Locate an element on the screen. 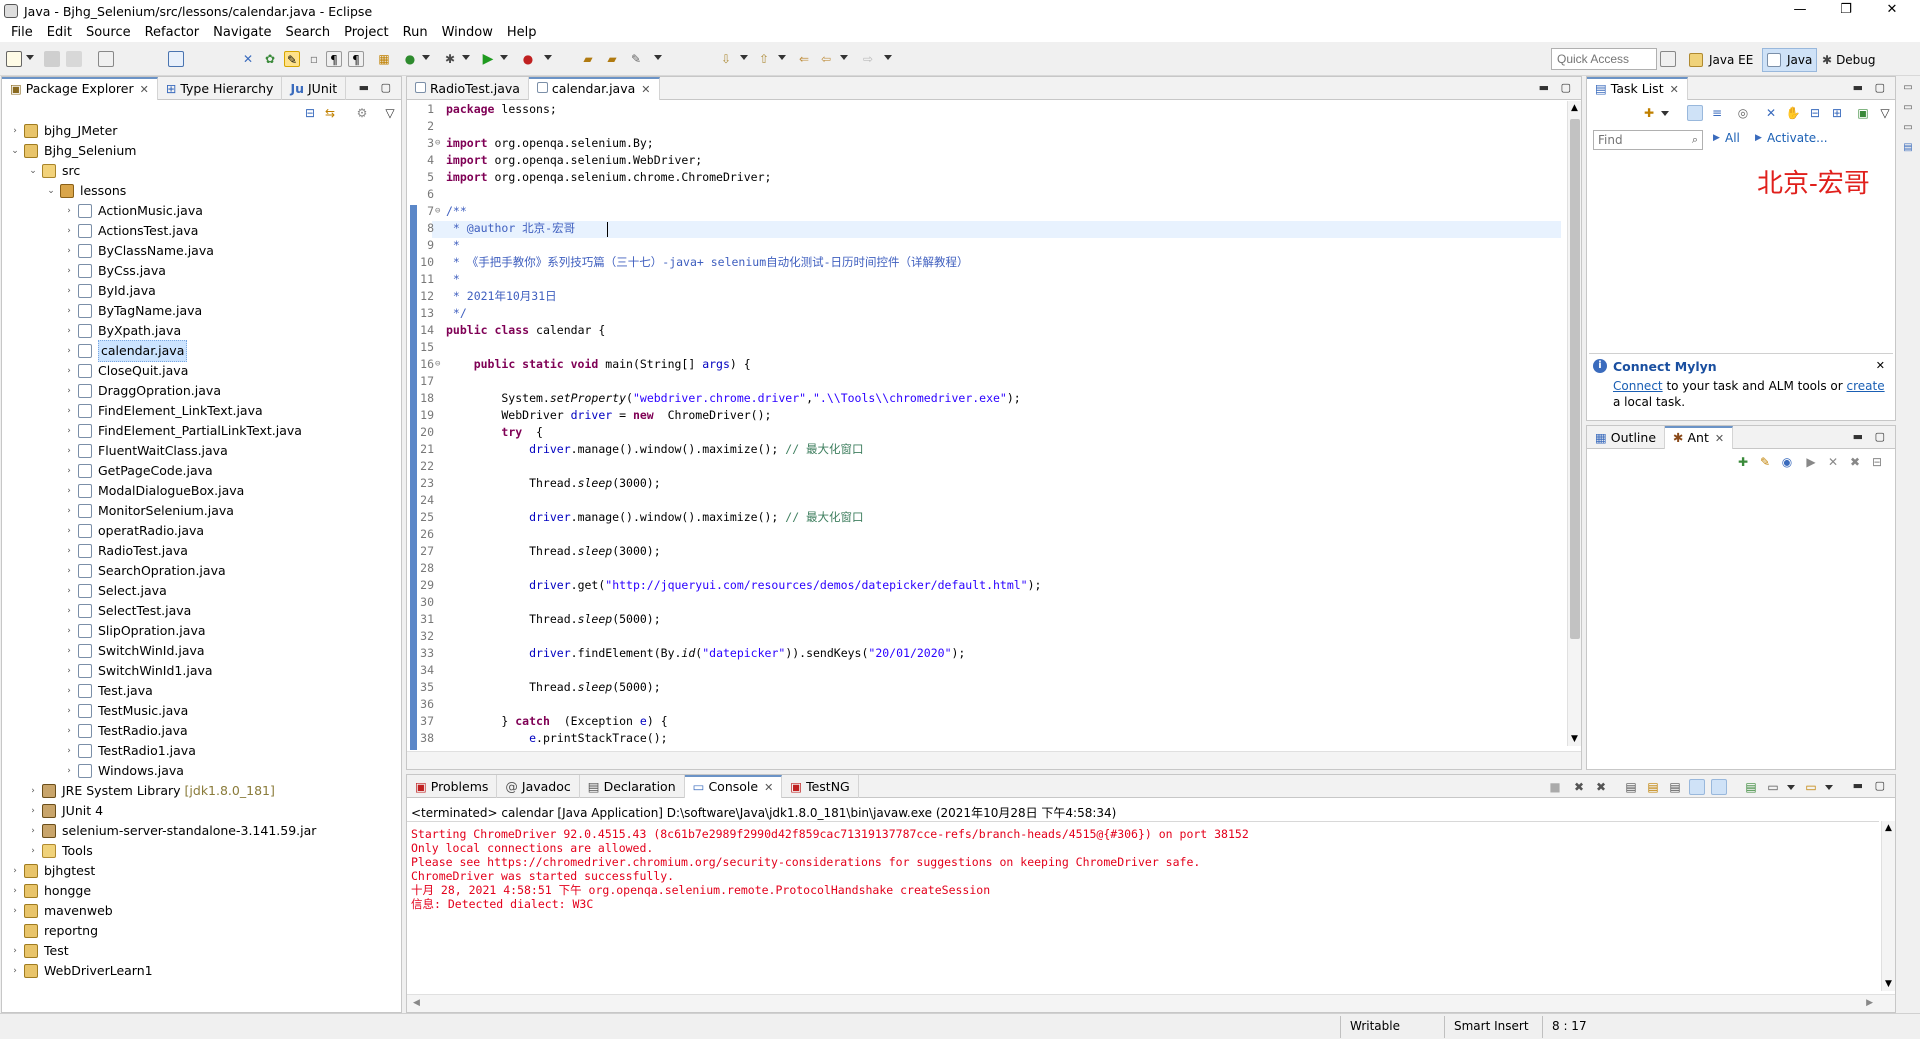 The height and width of the screenshot is (1039, 1920). tab-ant: ✱ Ant ✕ is located at coordinates (1699, 437).